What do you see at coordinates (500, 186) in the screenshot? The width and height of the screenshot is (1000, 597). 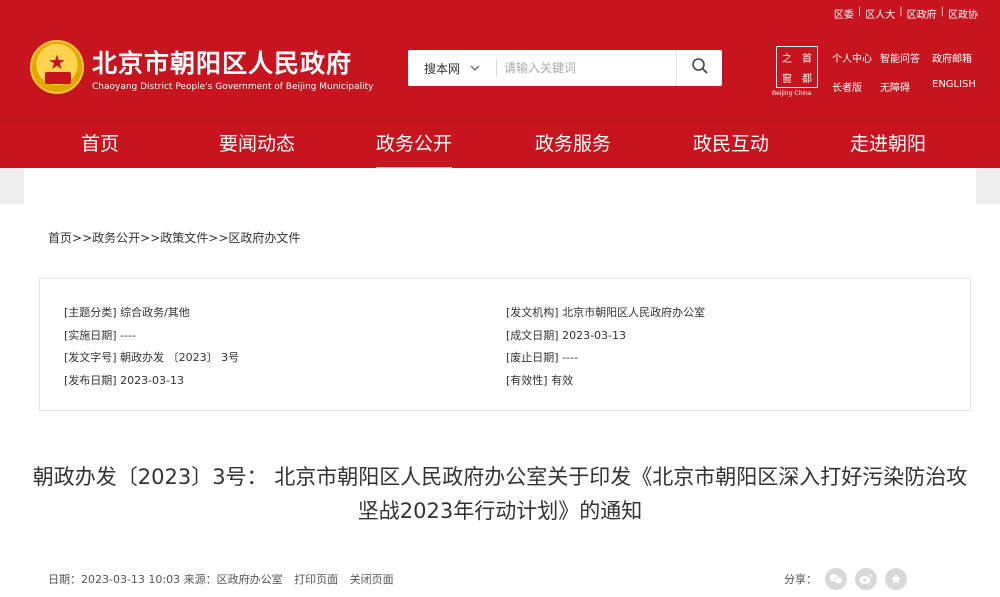 I see `subnav-panel` at bounding box center [500, 186].